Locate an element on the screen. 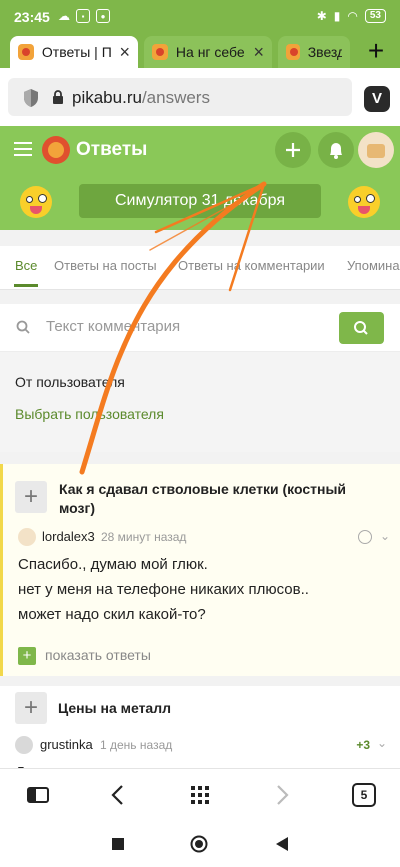  lock-icon is located at coordinates (58, 97).